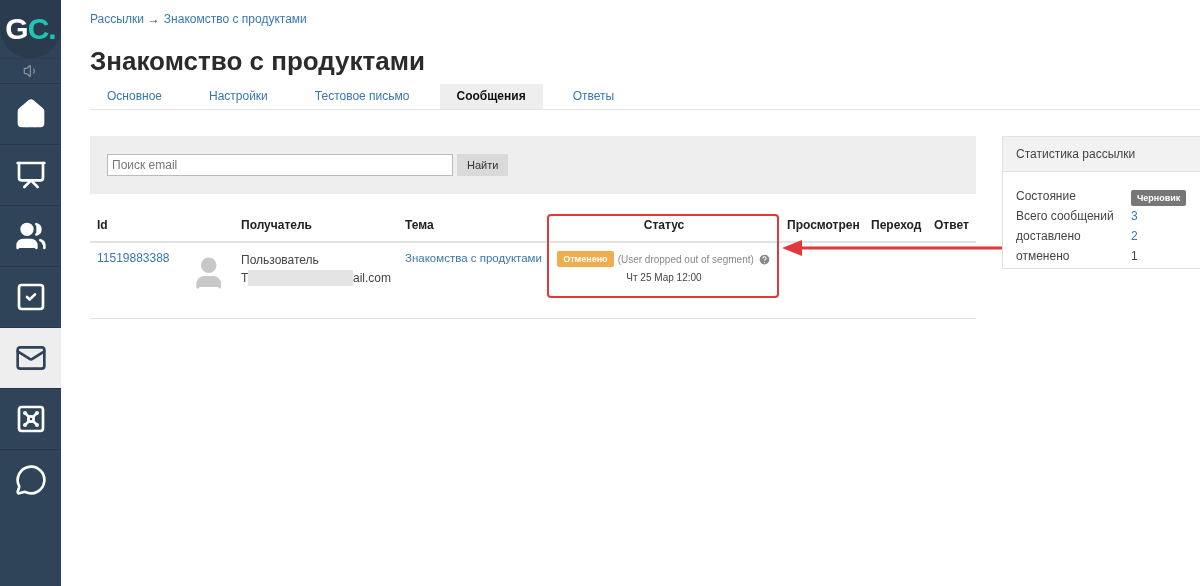  I want to click on stat-value-link: 2, so click(1160, 236).